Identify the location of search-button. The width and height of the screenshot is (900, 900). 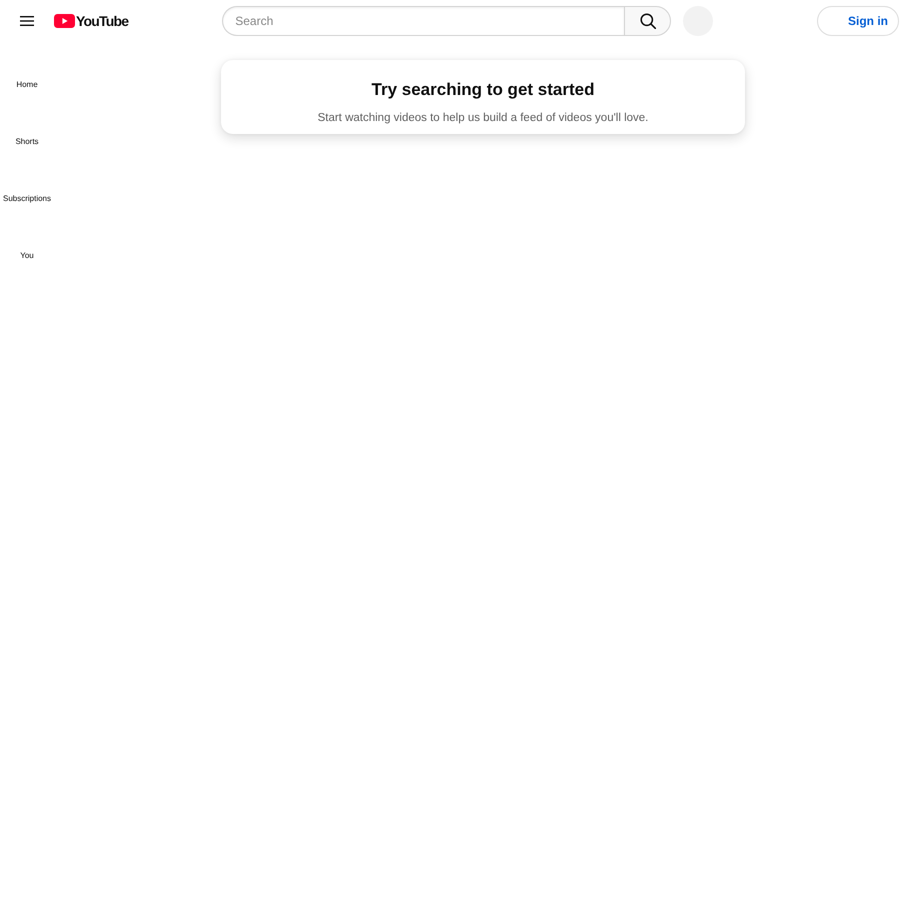
(648, 21).